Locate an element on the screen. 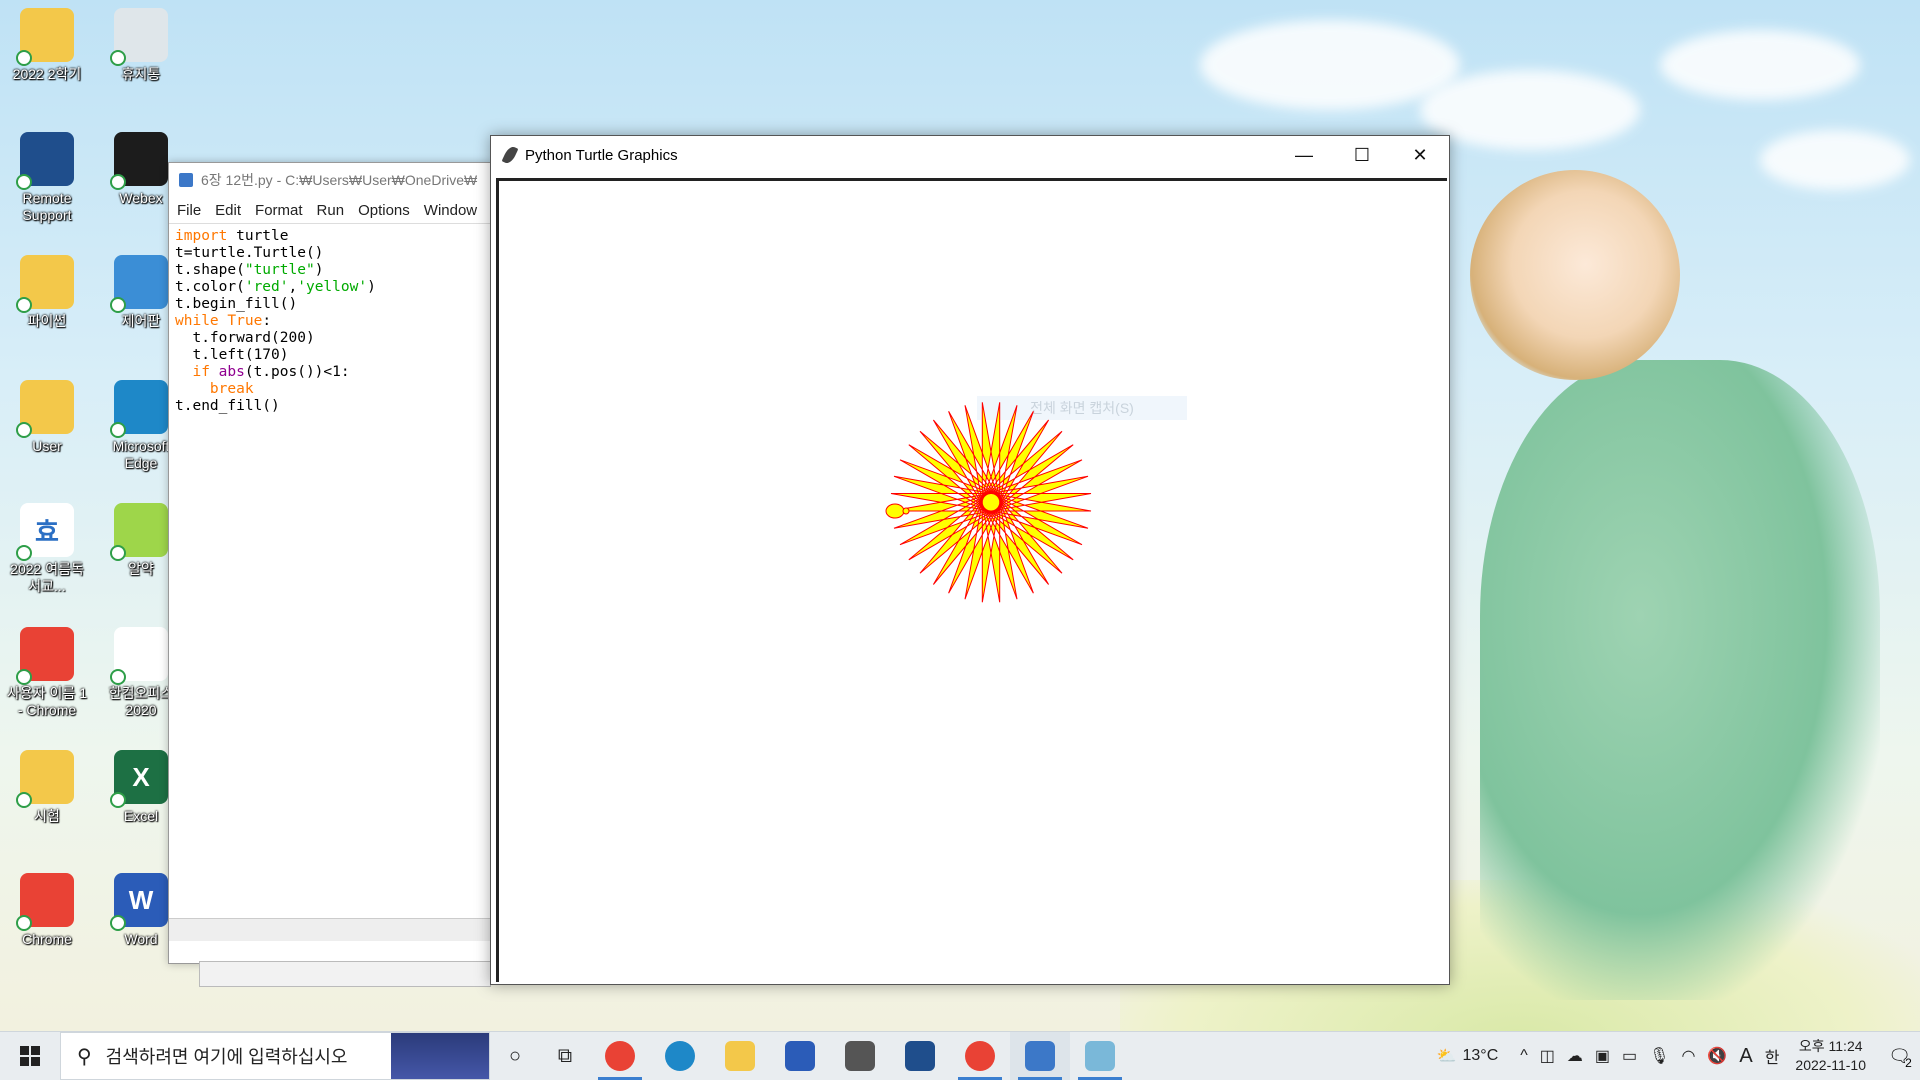 Image resolution: width=1920 pixels, height=1080 pixels. onedrive-icon: ☁ is located at coordinates (1575, 1056).